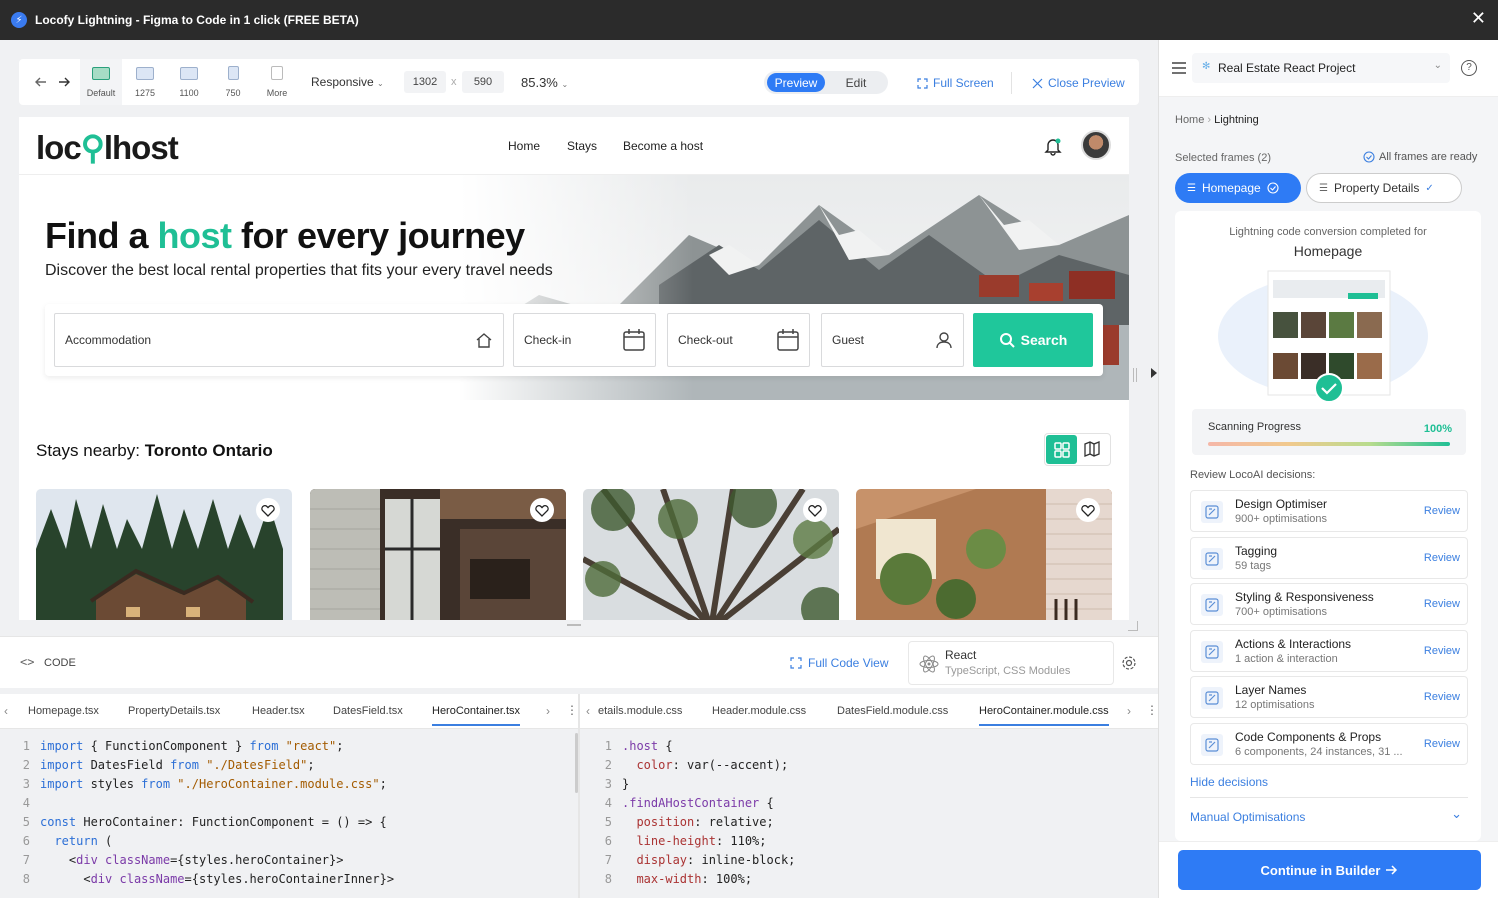 The width and height of the screenshot is (1498, 898). I want to click on tab-propertydetails-css: etails.module.css, so click(640, 711).